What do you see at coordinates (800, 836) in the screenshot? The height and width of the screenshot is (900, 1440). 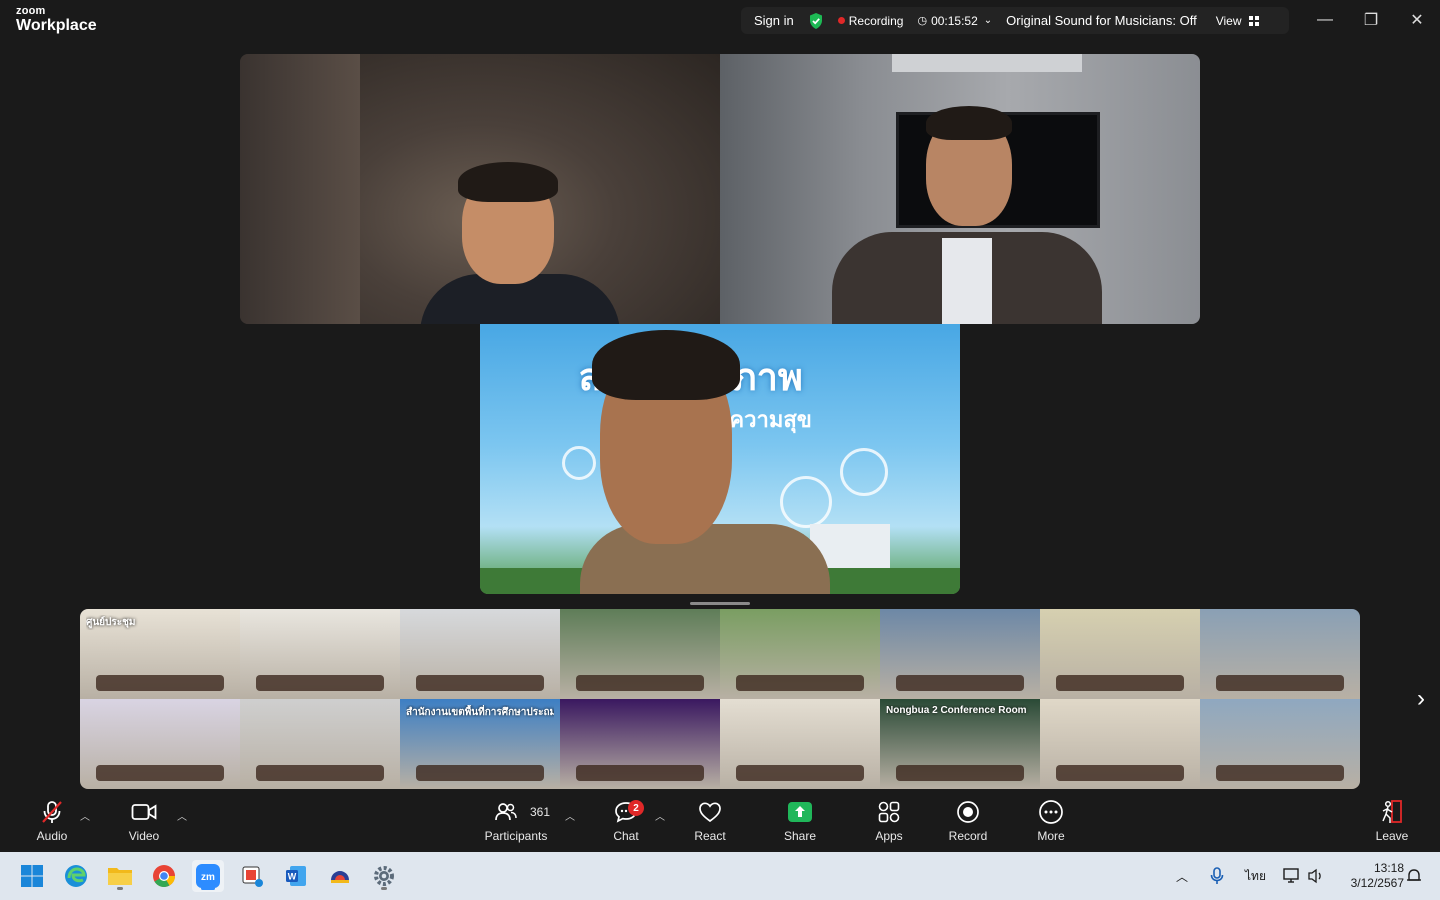 I see `share-label: Share` at bounding box center [800, 836].